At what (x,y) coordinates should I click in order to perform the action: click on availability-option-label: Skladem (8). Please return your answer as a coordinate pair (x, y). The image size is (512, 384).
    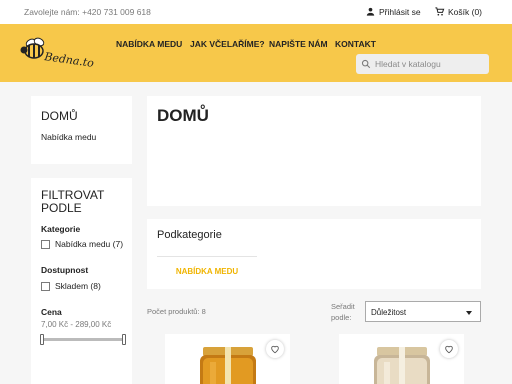
    Looking at the image, I should click on (78, 286).